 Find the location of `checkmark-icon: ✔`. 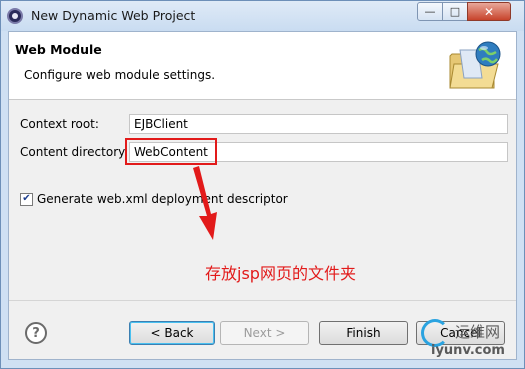

checkmark-icon: ✔ is located at coordinates (26, 198).